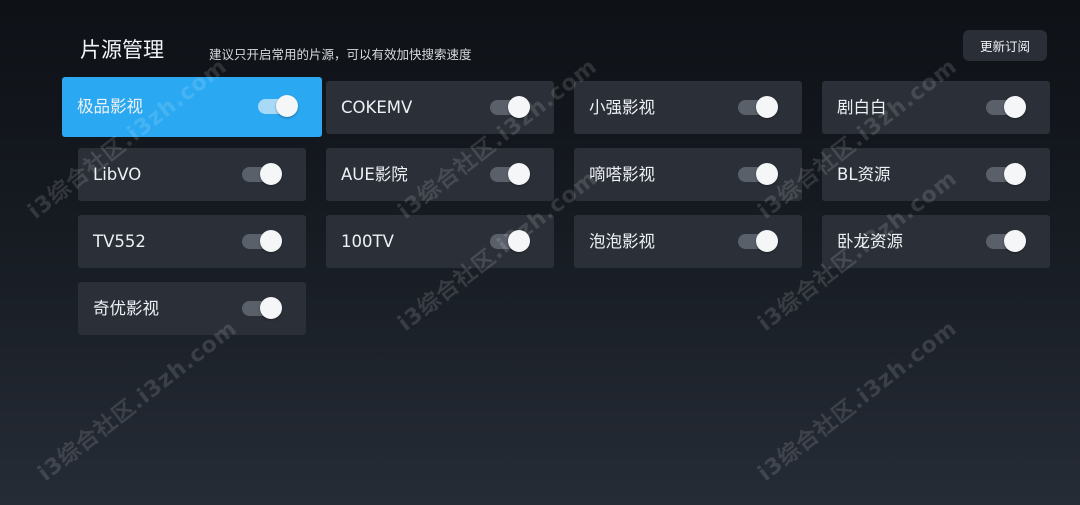 Image resolution: width=1080 pixels, height=505 pixels. Describe the element at coordinates (340, 54) in the screenshot. I see `hint-text: 建议只开启常用的片源，可以有效加快搜索速度` at that location.